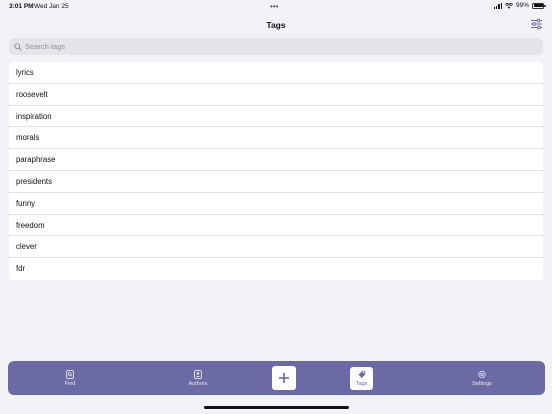  What do you see at coordinates (276, 160) in the screenshot?
I see `tag-item-paraphrase: paraphrase` at bounding box center [276, 160].